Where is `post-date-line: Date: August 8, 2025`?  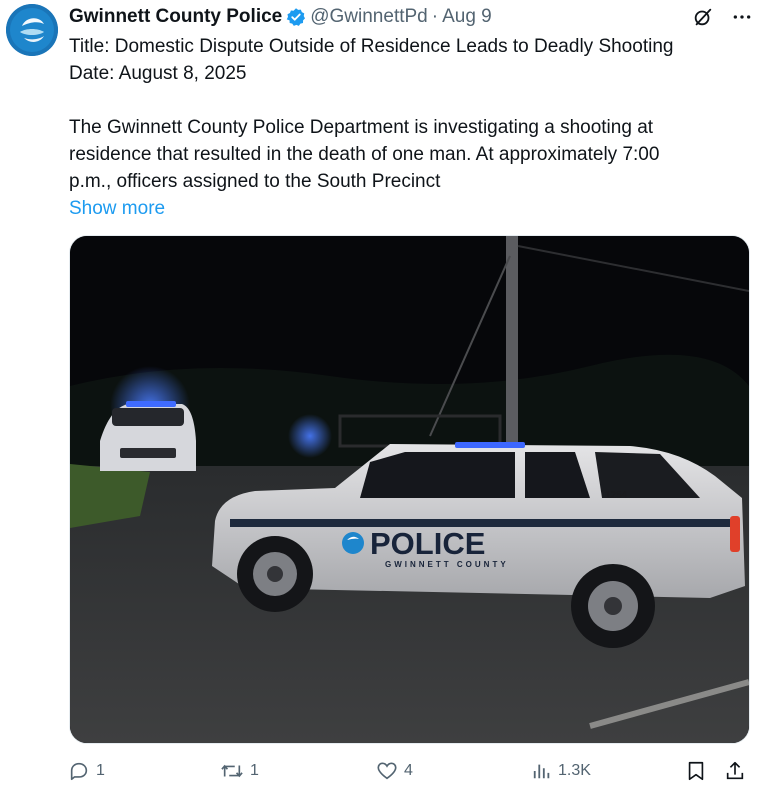
post-date-line: Date: August 8, 2025 is located at coordinates (158, 73).